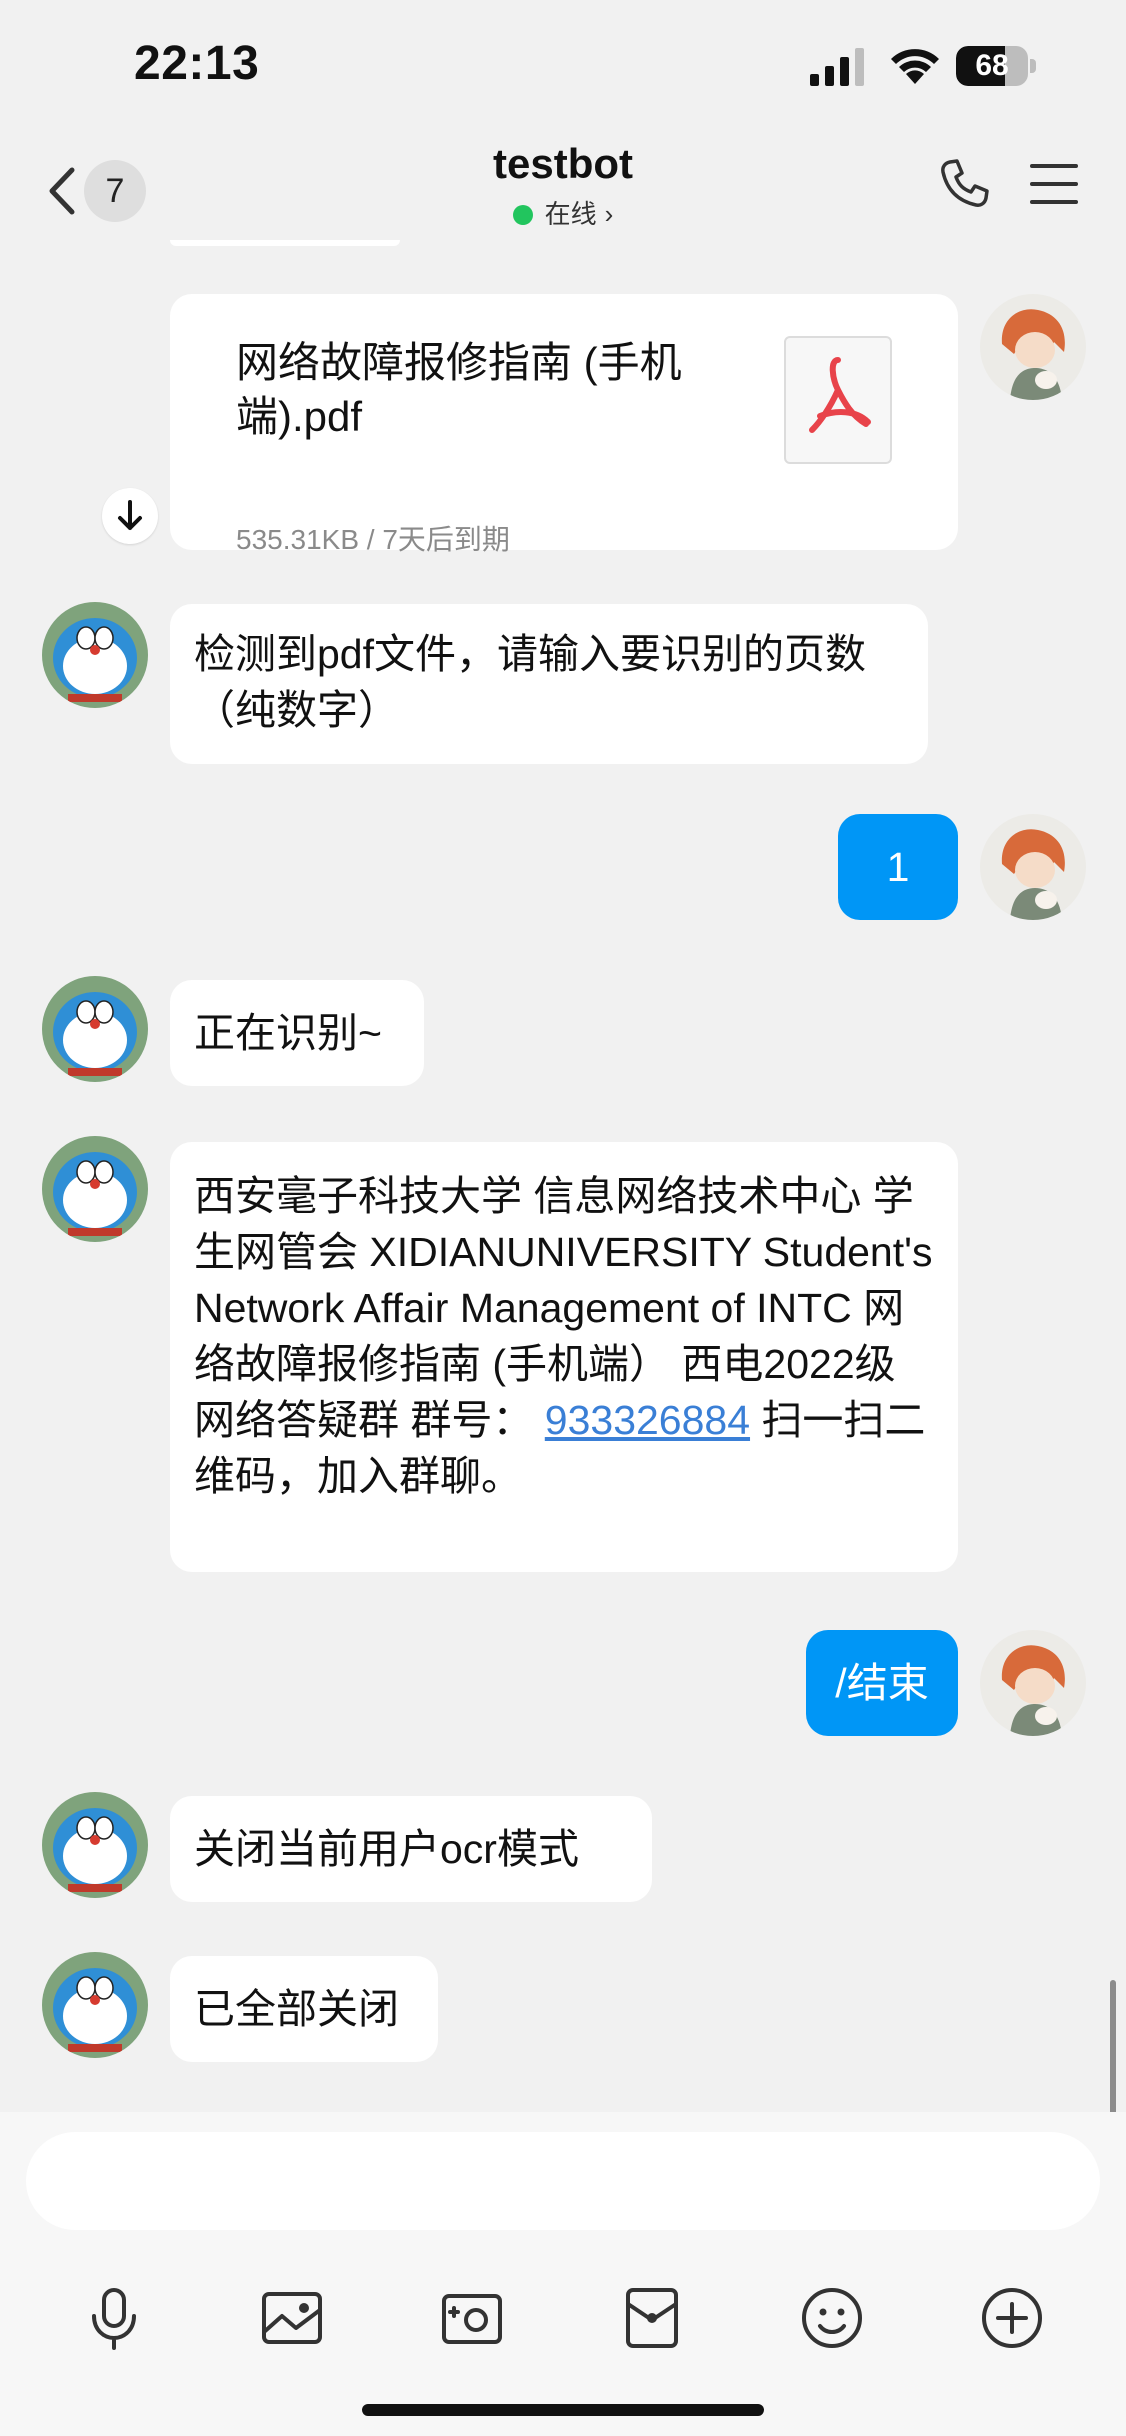 The width and height of the screenshot is (1126, 2436). I want to click on message-bubble-bot: 已全部关闭, so click(304, 2009).